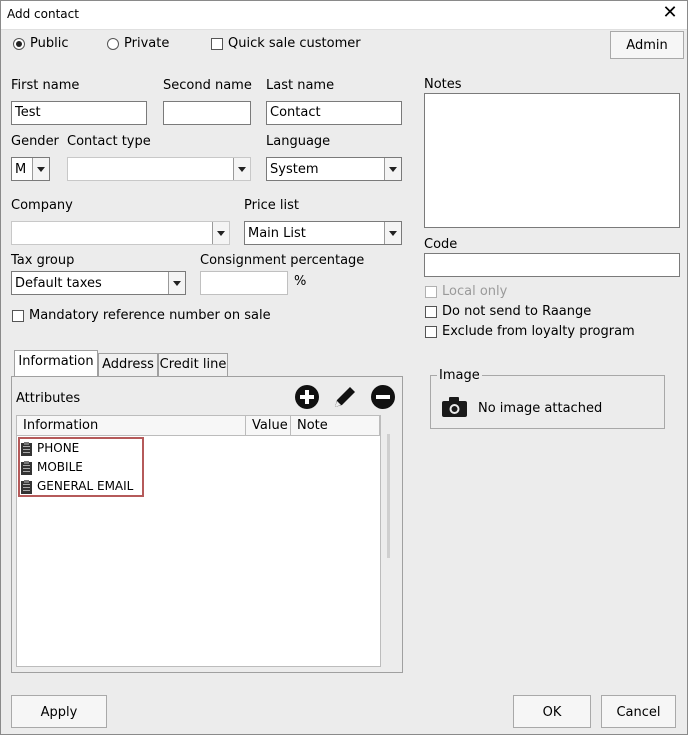 This screenshot has height=735, width=688. I want to click on consignment-label: Consignment percentage, so click(282, 260).